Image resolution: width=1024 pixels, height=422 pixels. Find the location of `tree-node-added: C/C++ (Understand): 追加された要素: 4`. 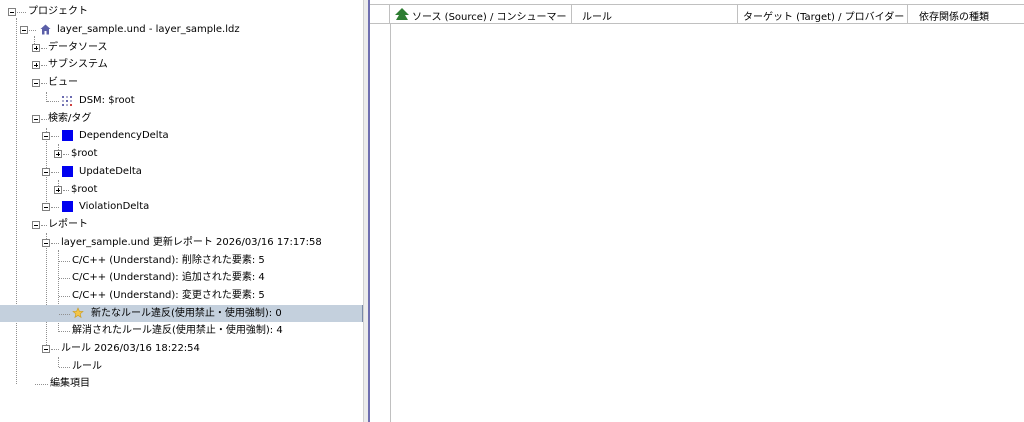

tree-node-added: C/C++ (Understand): 追加された要素: 4 is located at coordinates (181, 277).